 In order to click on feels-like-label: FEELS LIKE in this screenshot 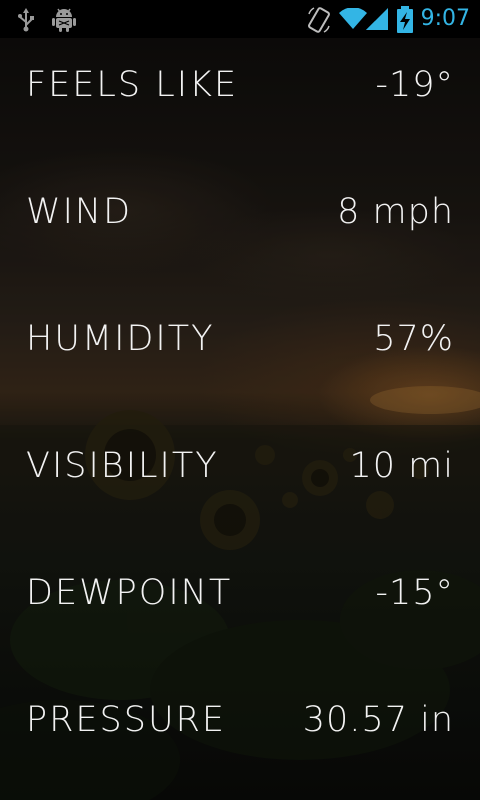, I will do `click(132, 85)`.